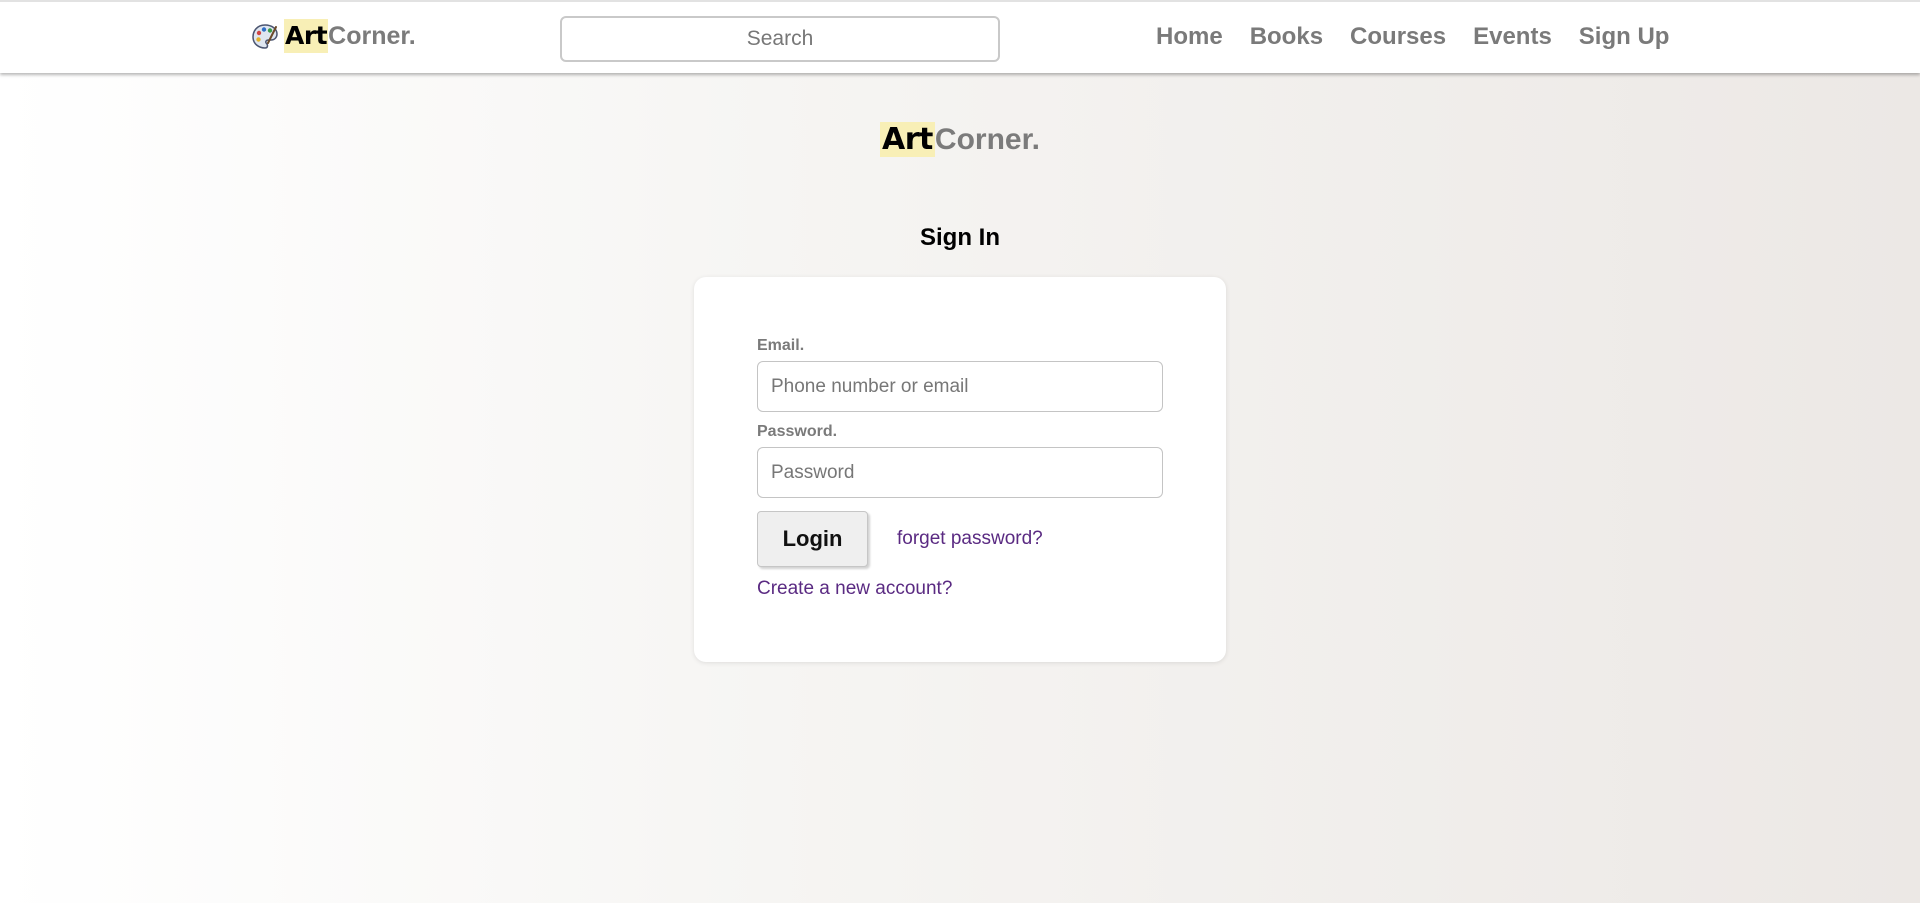 The height and width of the screenshot is (903, 1920). What do you see at coordinates (797, 431) in the screenshot?
I see `password-label: Password.` at bounding box center [797, 431].